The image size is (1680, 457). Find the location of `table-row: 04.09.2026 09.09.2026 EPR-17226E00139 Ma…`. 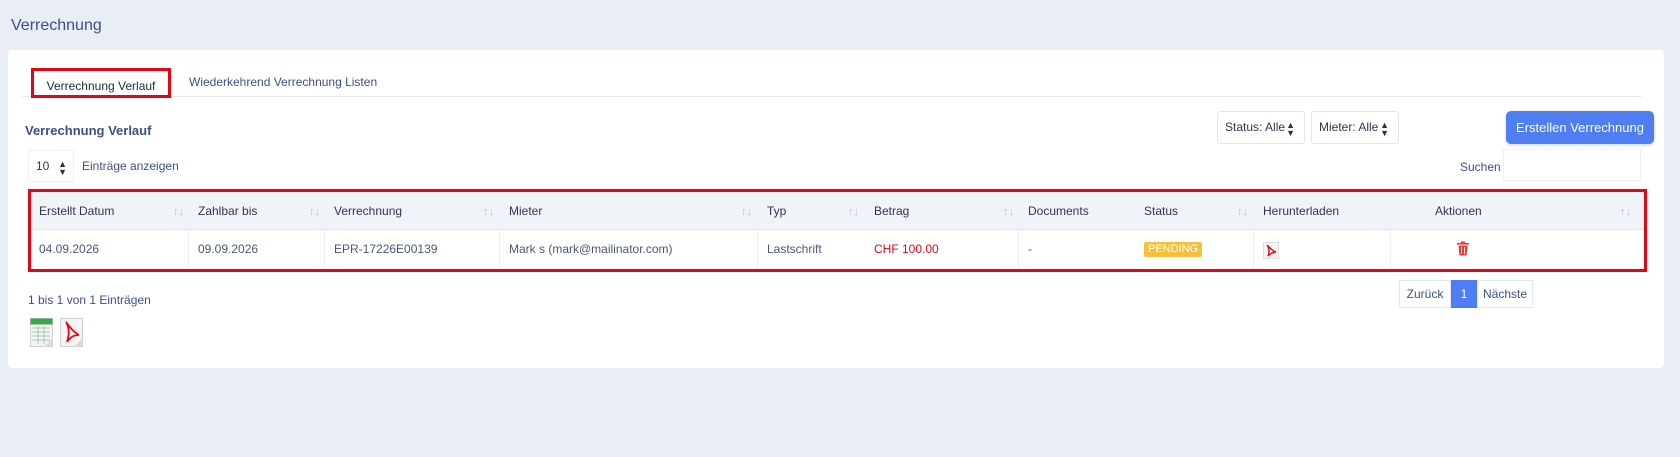

table-row: 04.09.2026 09.09.2026 EPR-17226E00139 Ma… is located at coordinates (837, 249).